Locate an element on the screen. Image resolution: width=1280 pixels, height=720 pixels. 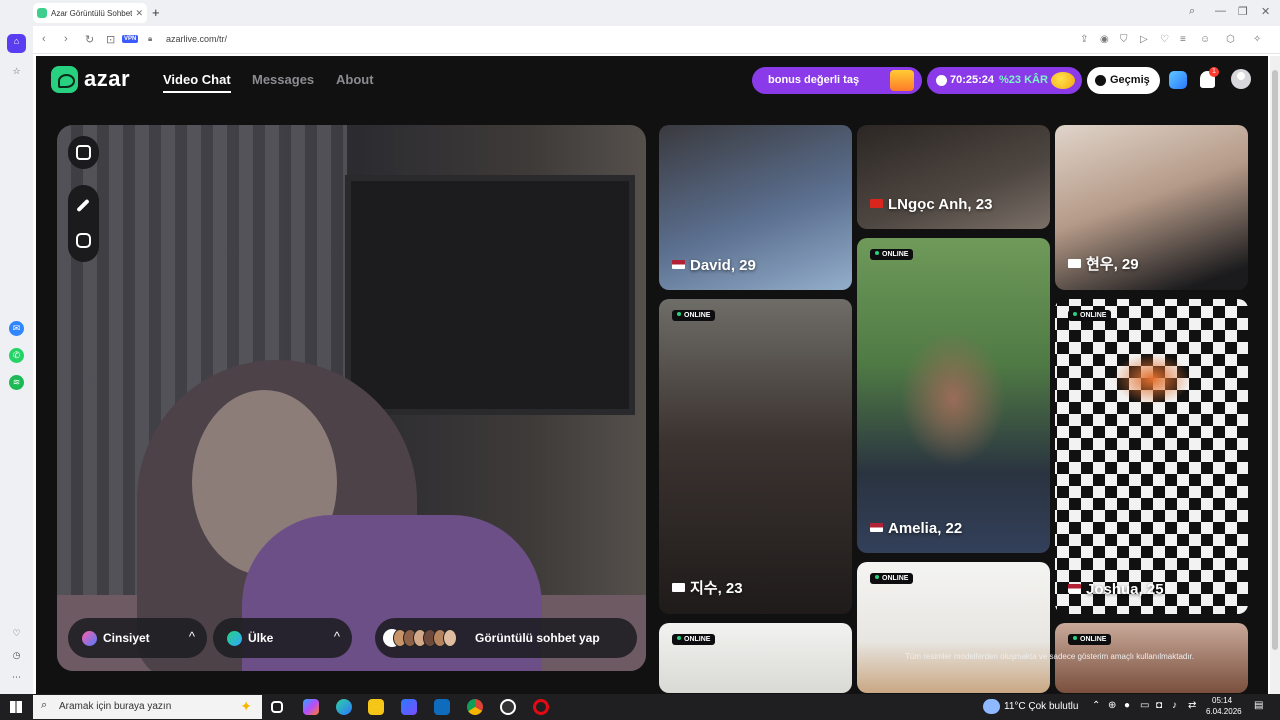
volume-icon: ♪ is located at coordinates (1174, 705).